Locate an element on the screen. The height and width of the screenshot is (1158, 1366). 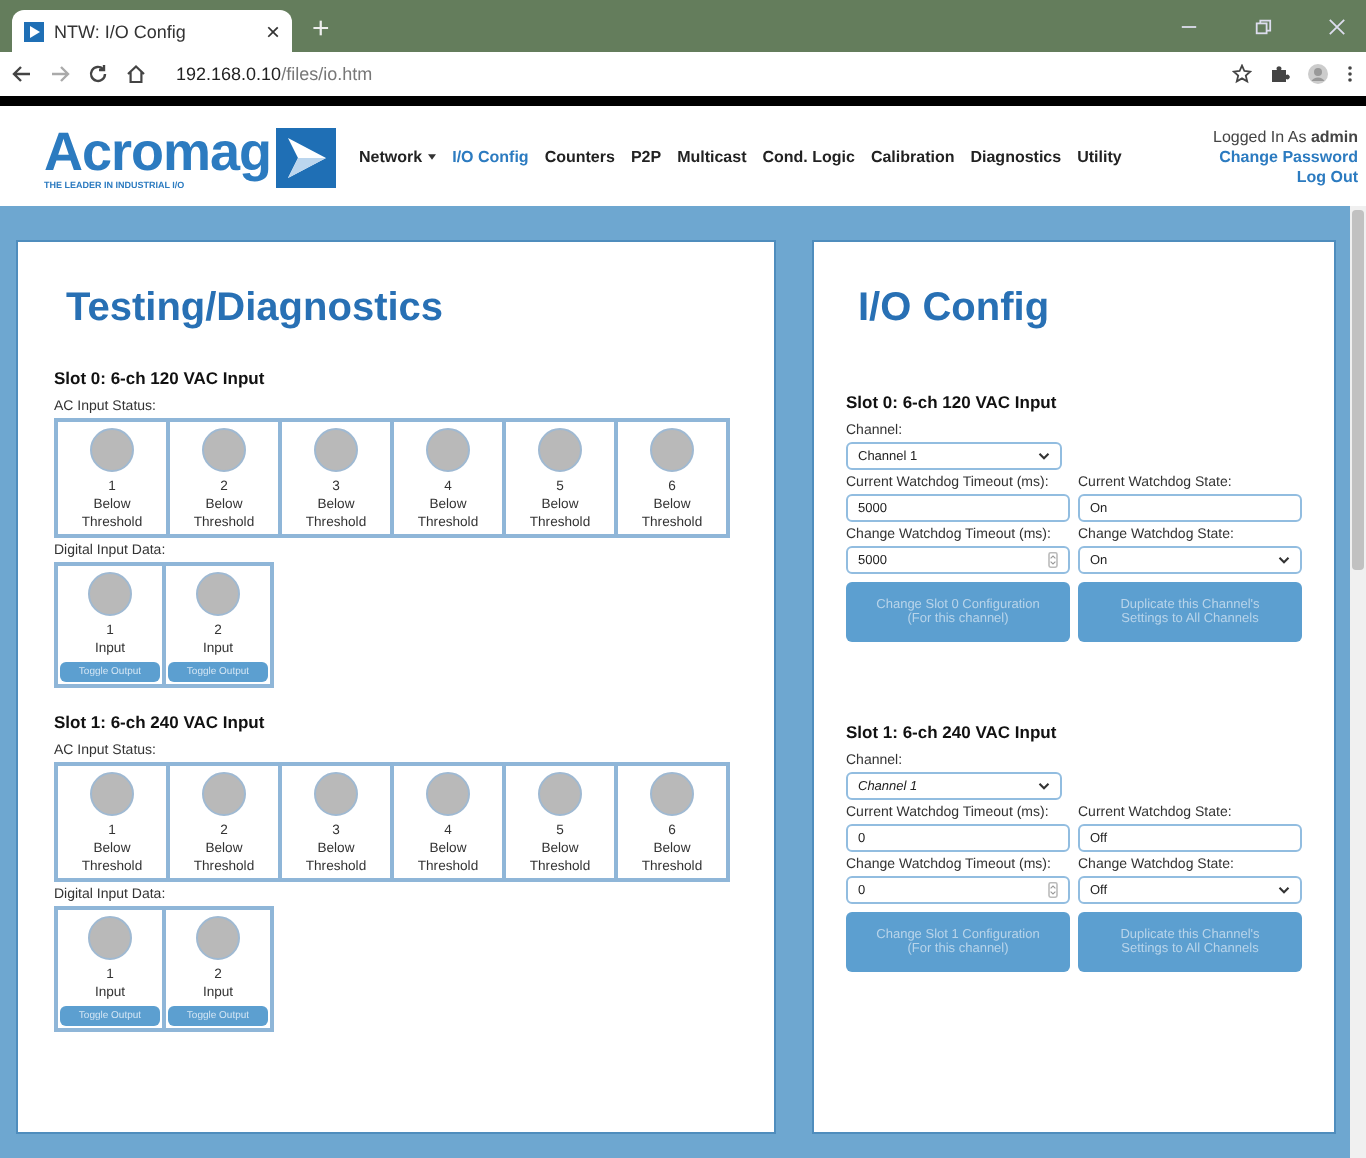
caret-icon is located at coordinates (432, 156).